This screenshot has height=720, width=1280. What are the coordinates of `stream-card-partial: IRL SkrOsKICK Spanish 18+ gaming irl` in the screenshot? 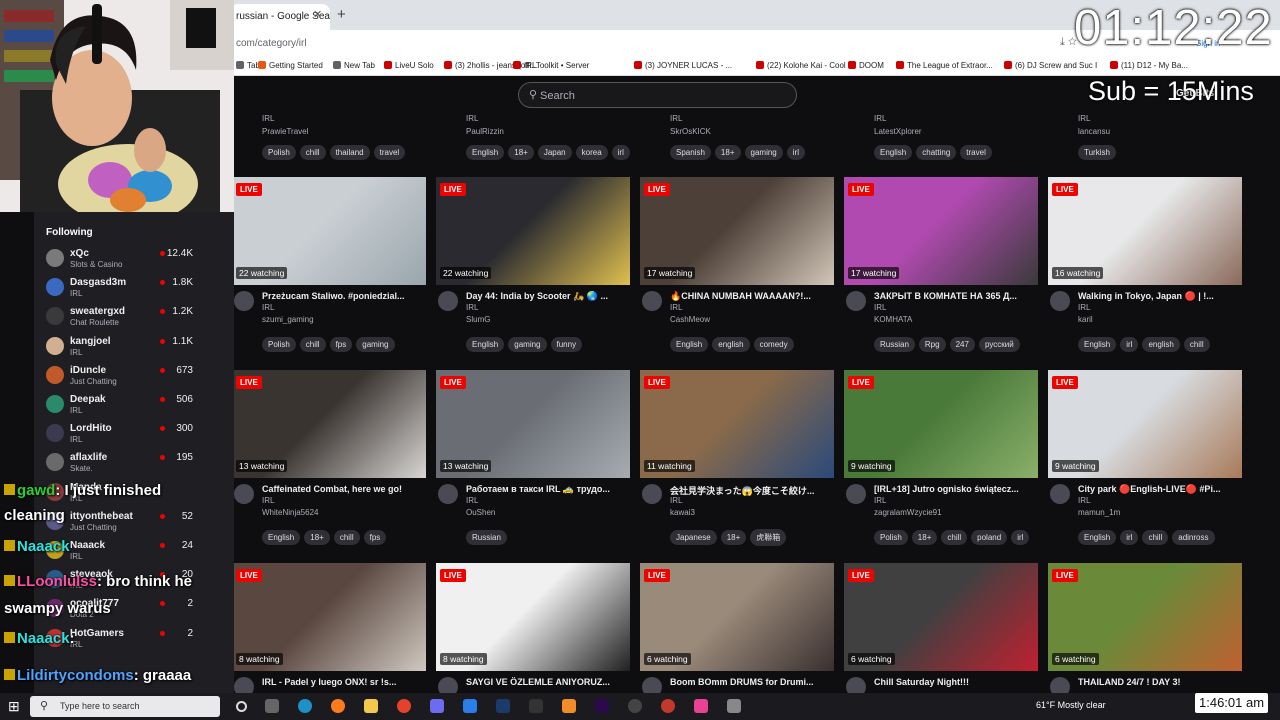 It's located at (737, 138).